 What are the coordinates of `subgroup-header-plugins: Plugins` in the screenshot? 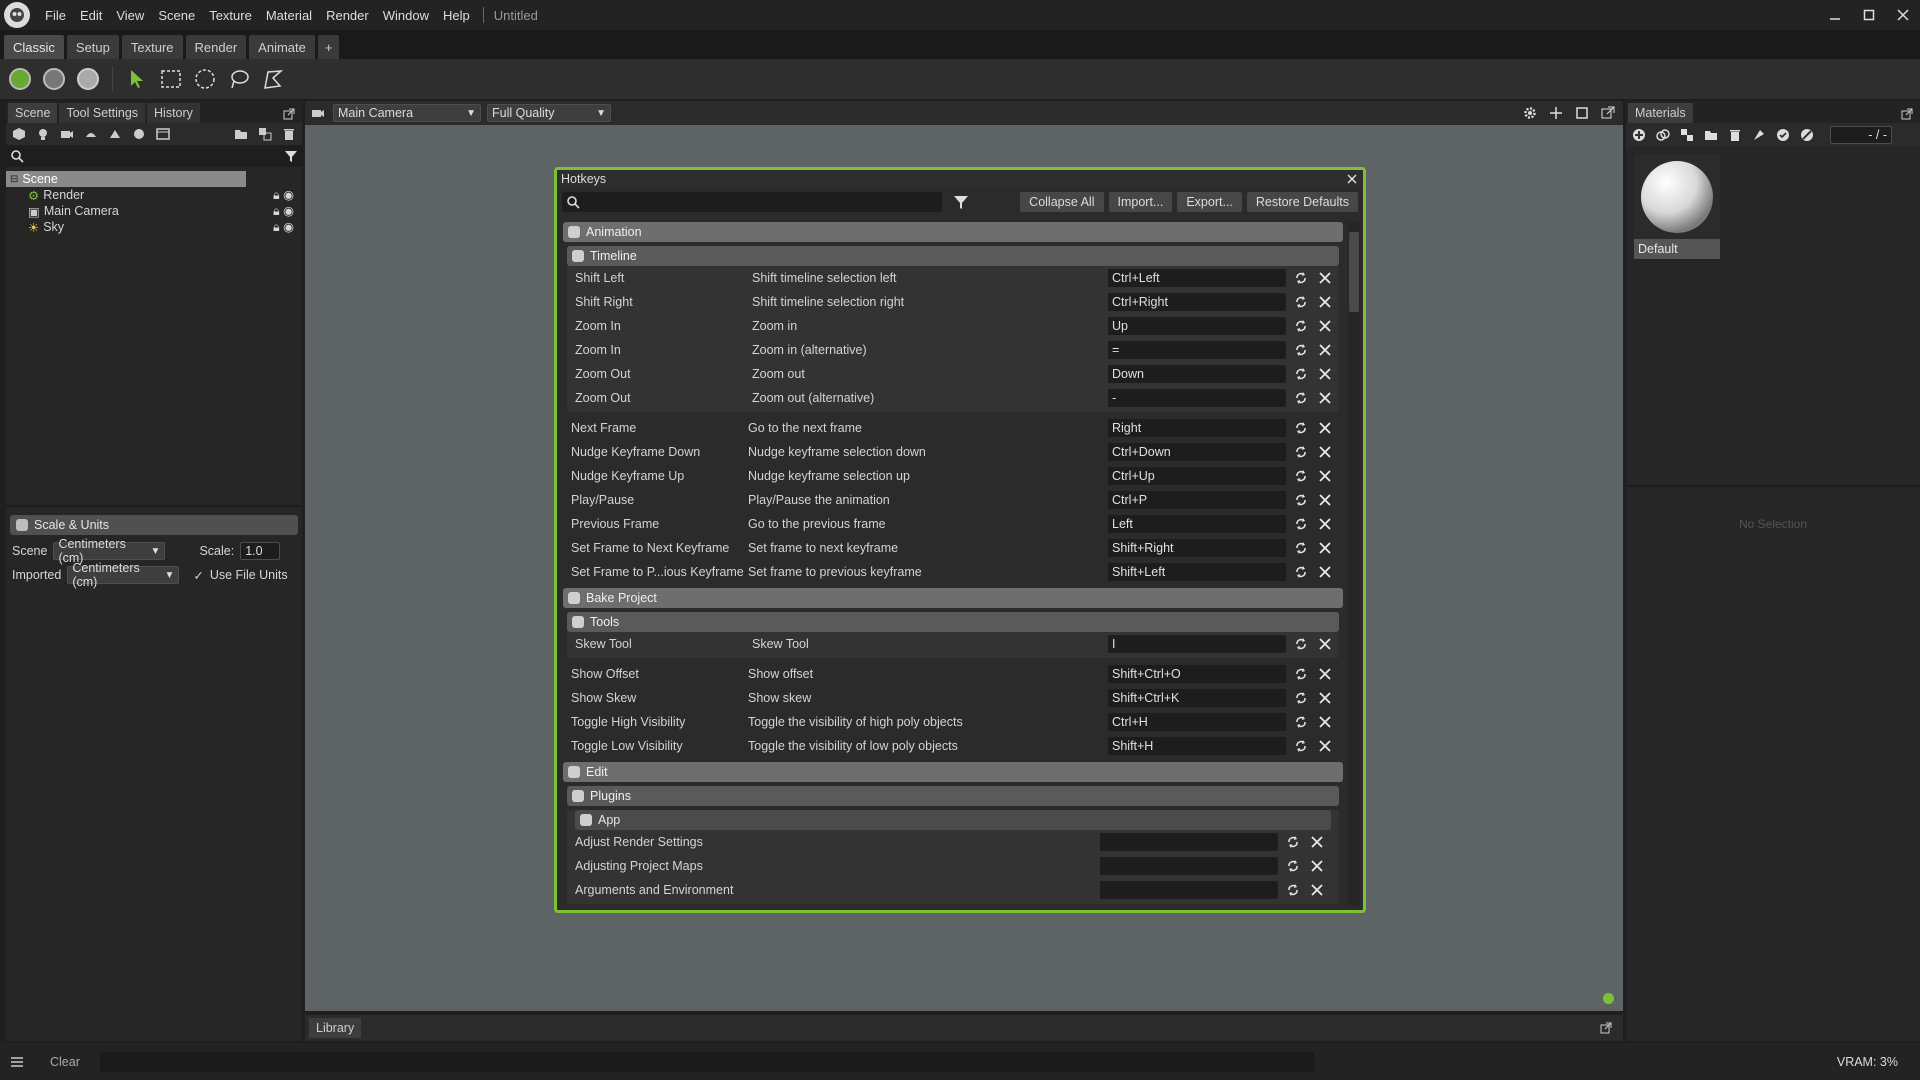 It's located at (953, 796).